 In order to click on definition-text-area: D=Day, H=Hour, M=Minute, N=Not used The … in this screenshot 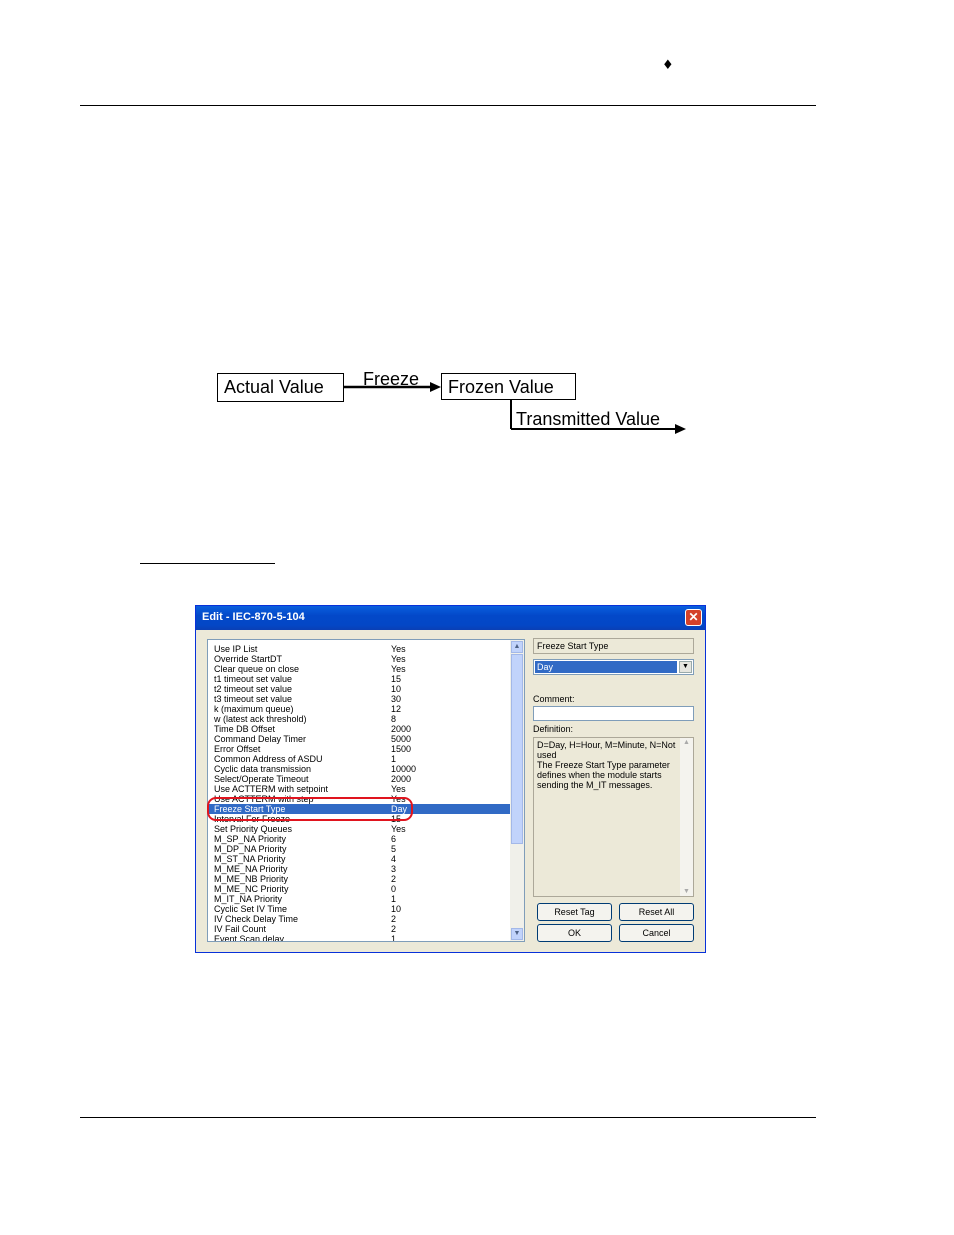, I will do `click(613, 817)`.